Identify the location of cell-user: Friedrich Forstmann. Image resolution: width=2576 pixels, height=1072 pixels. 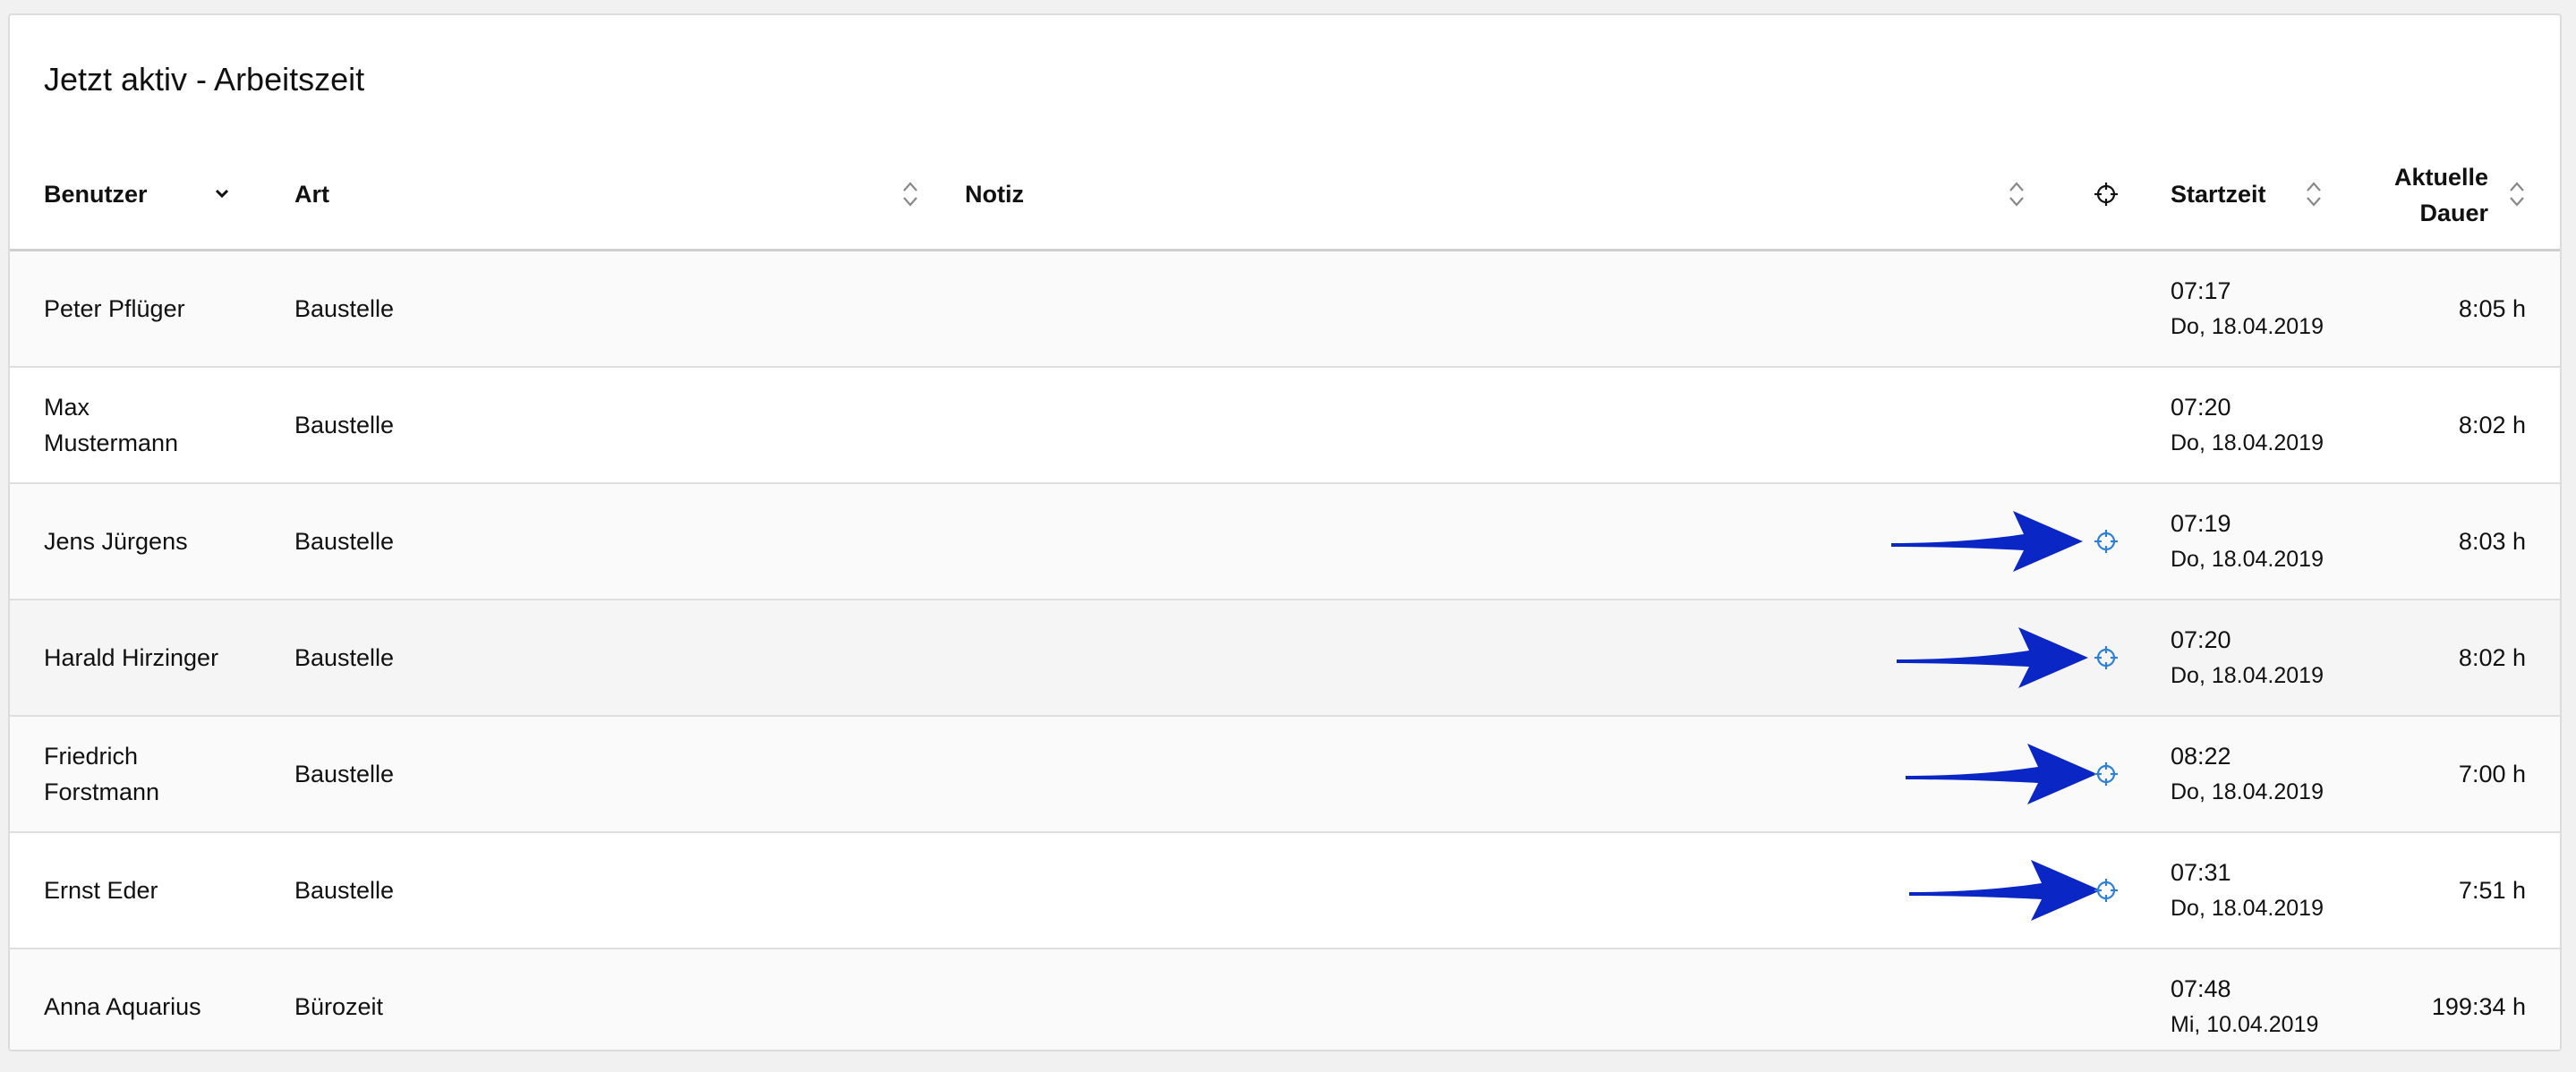
(102, 774).